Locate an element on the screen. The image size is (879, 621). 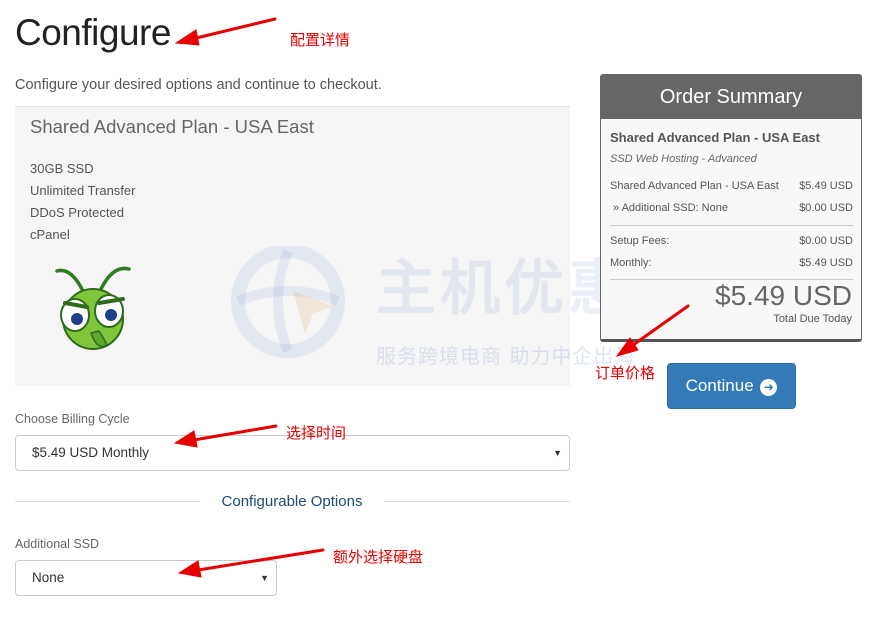
line-item-amount: $5.49 USD is located at coordinates (826, 186).